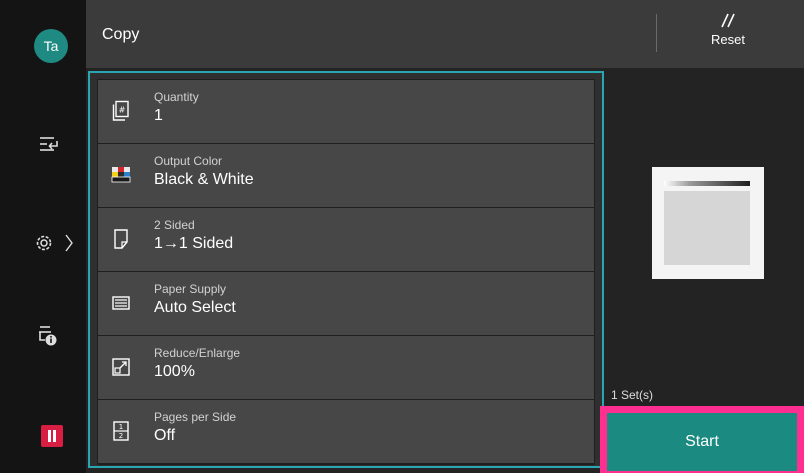 Image resolution: width=804 pixels, height=473 pixels. Describe the element at coordinates (121, 303) in the screenshot. I see `paper-tray-icon` at that location.